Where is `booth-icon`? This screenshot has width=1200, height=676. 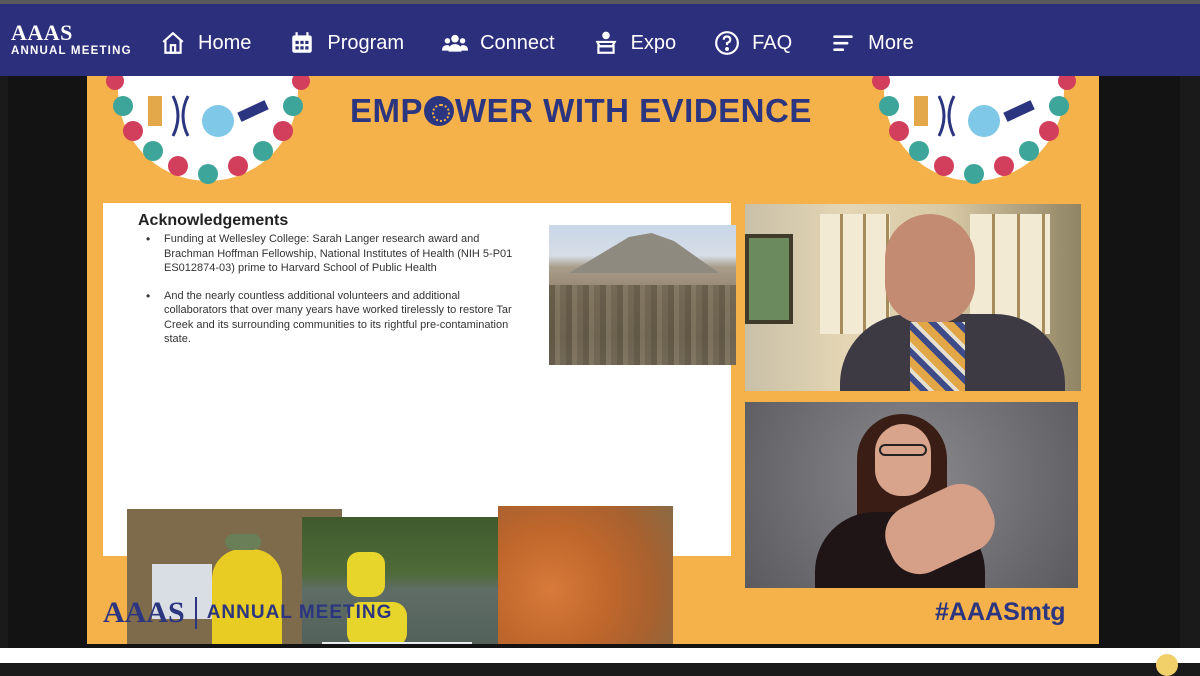
booth-icon is located at coordinates (605, 42).